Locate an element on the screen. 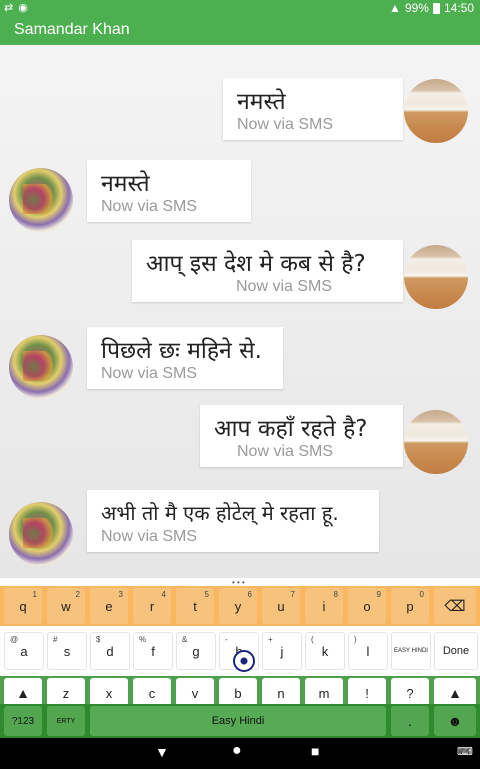 This screenshot has width=480, height=769. key-hint: 2 is located at coordinates (77, 594).